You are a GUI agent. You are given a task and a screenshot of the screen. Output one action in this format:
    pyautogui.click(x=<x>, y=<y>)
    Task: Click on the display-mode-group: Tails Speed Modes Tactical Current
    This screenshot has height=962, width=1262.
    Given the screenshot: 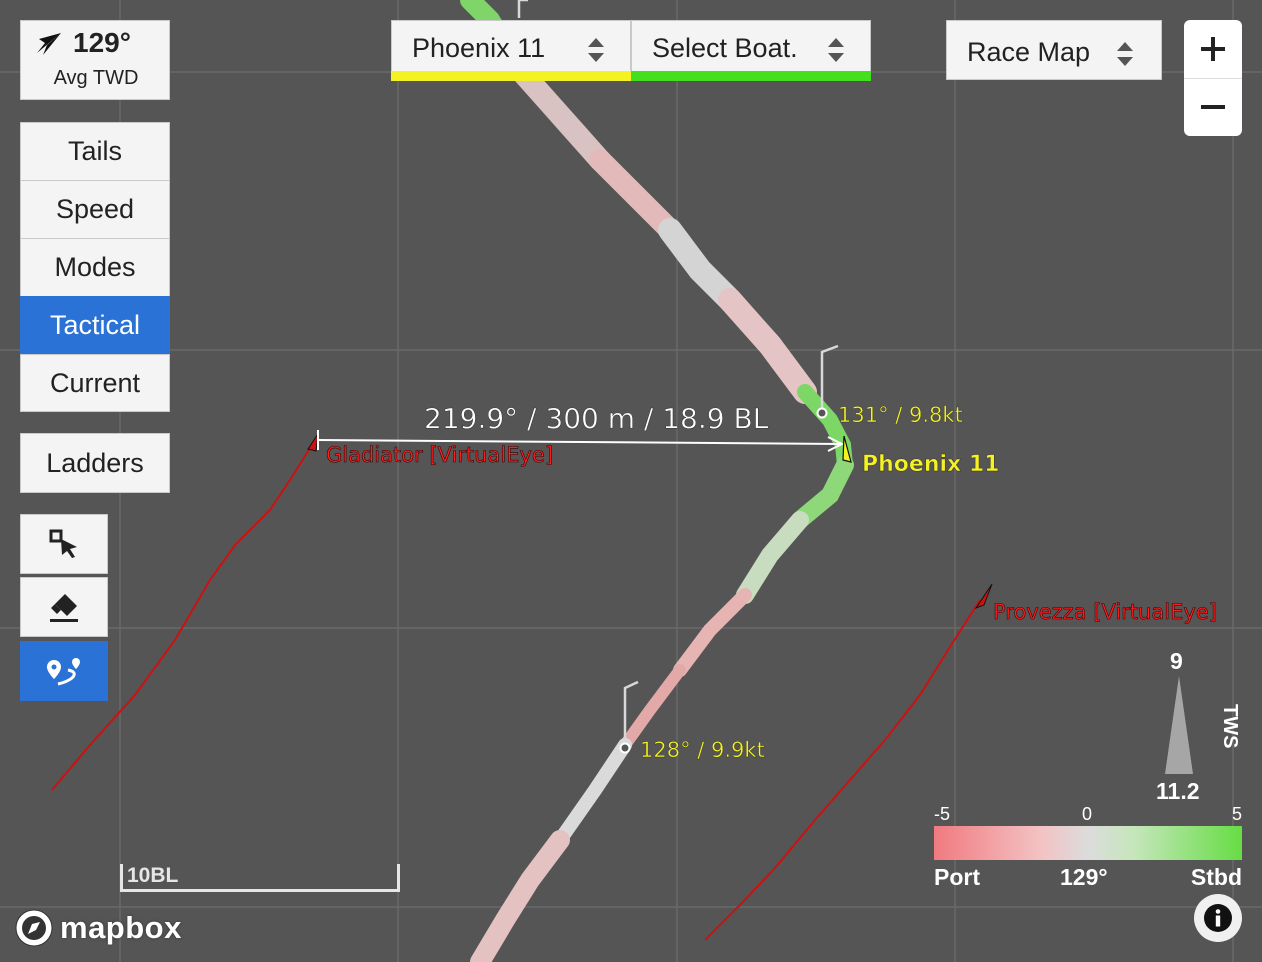 What is the action you would take?
    pyautogui.click(x=95, y=267)
    